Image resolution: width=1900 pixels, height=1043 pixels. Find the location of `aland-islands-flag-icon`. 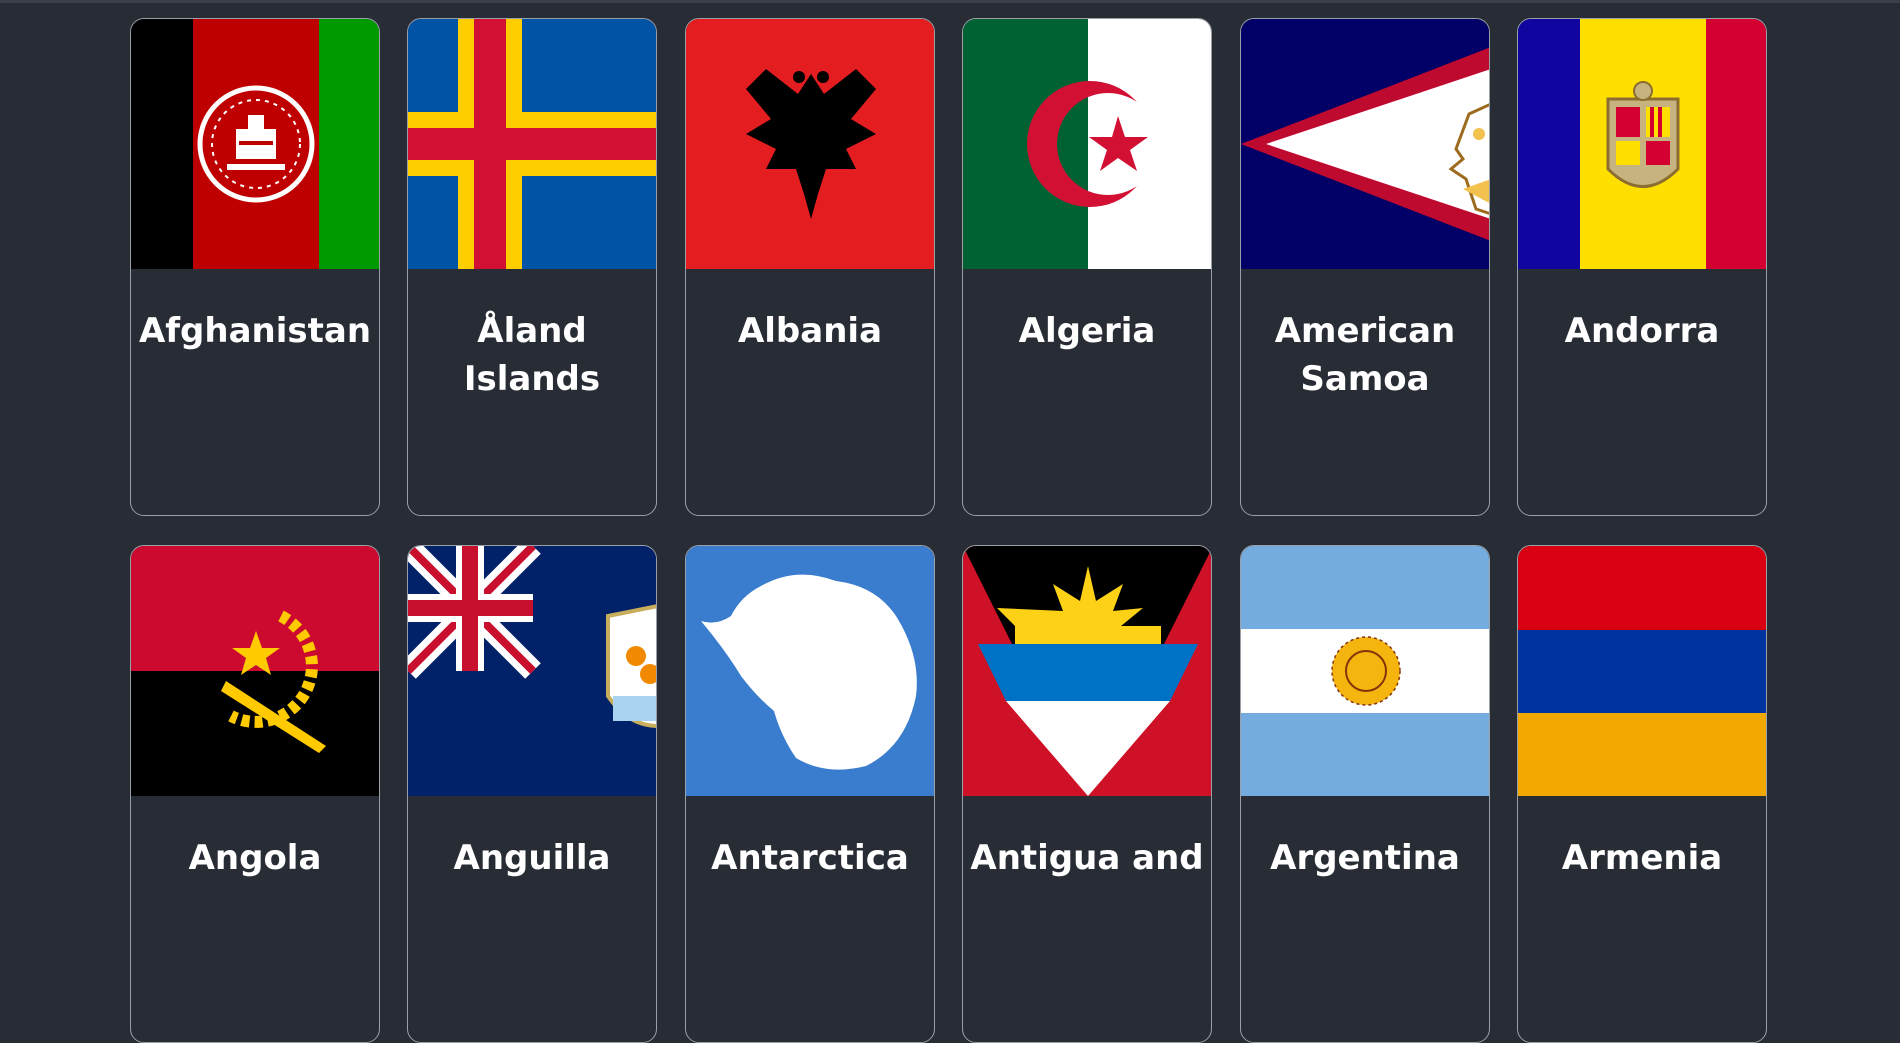

aland-islands-flag-icon is located at coordinates (532, 144).